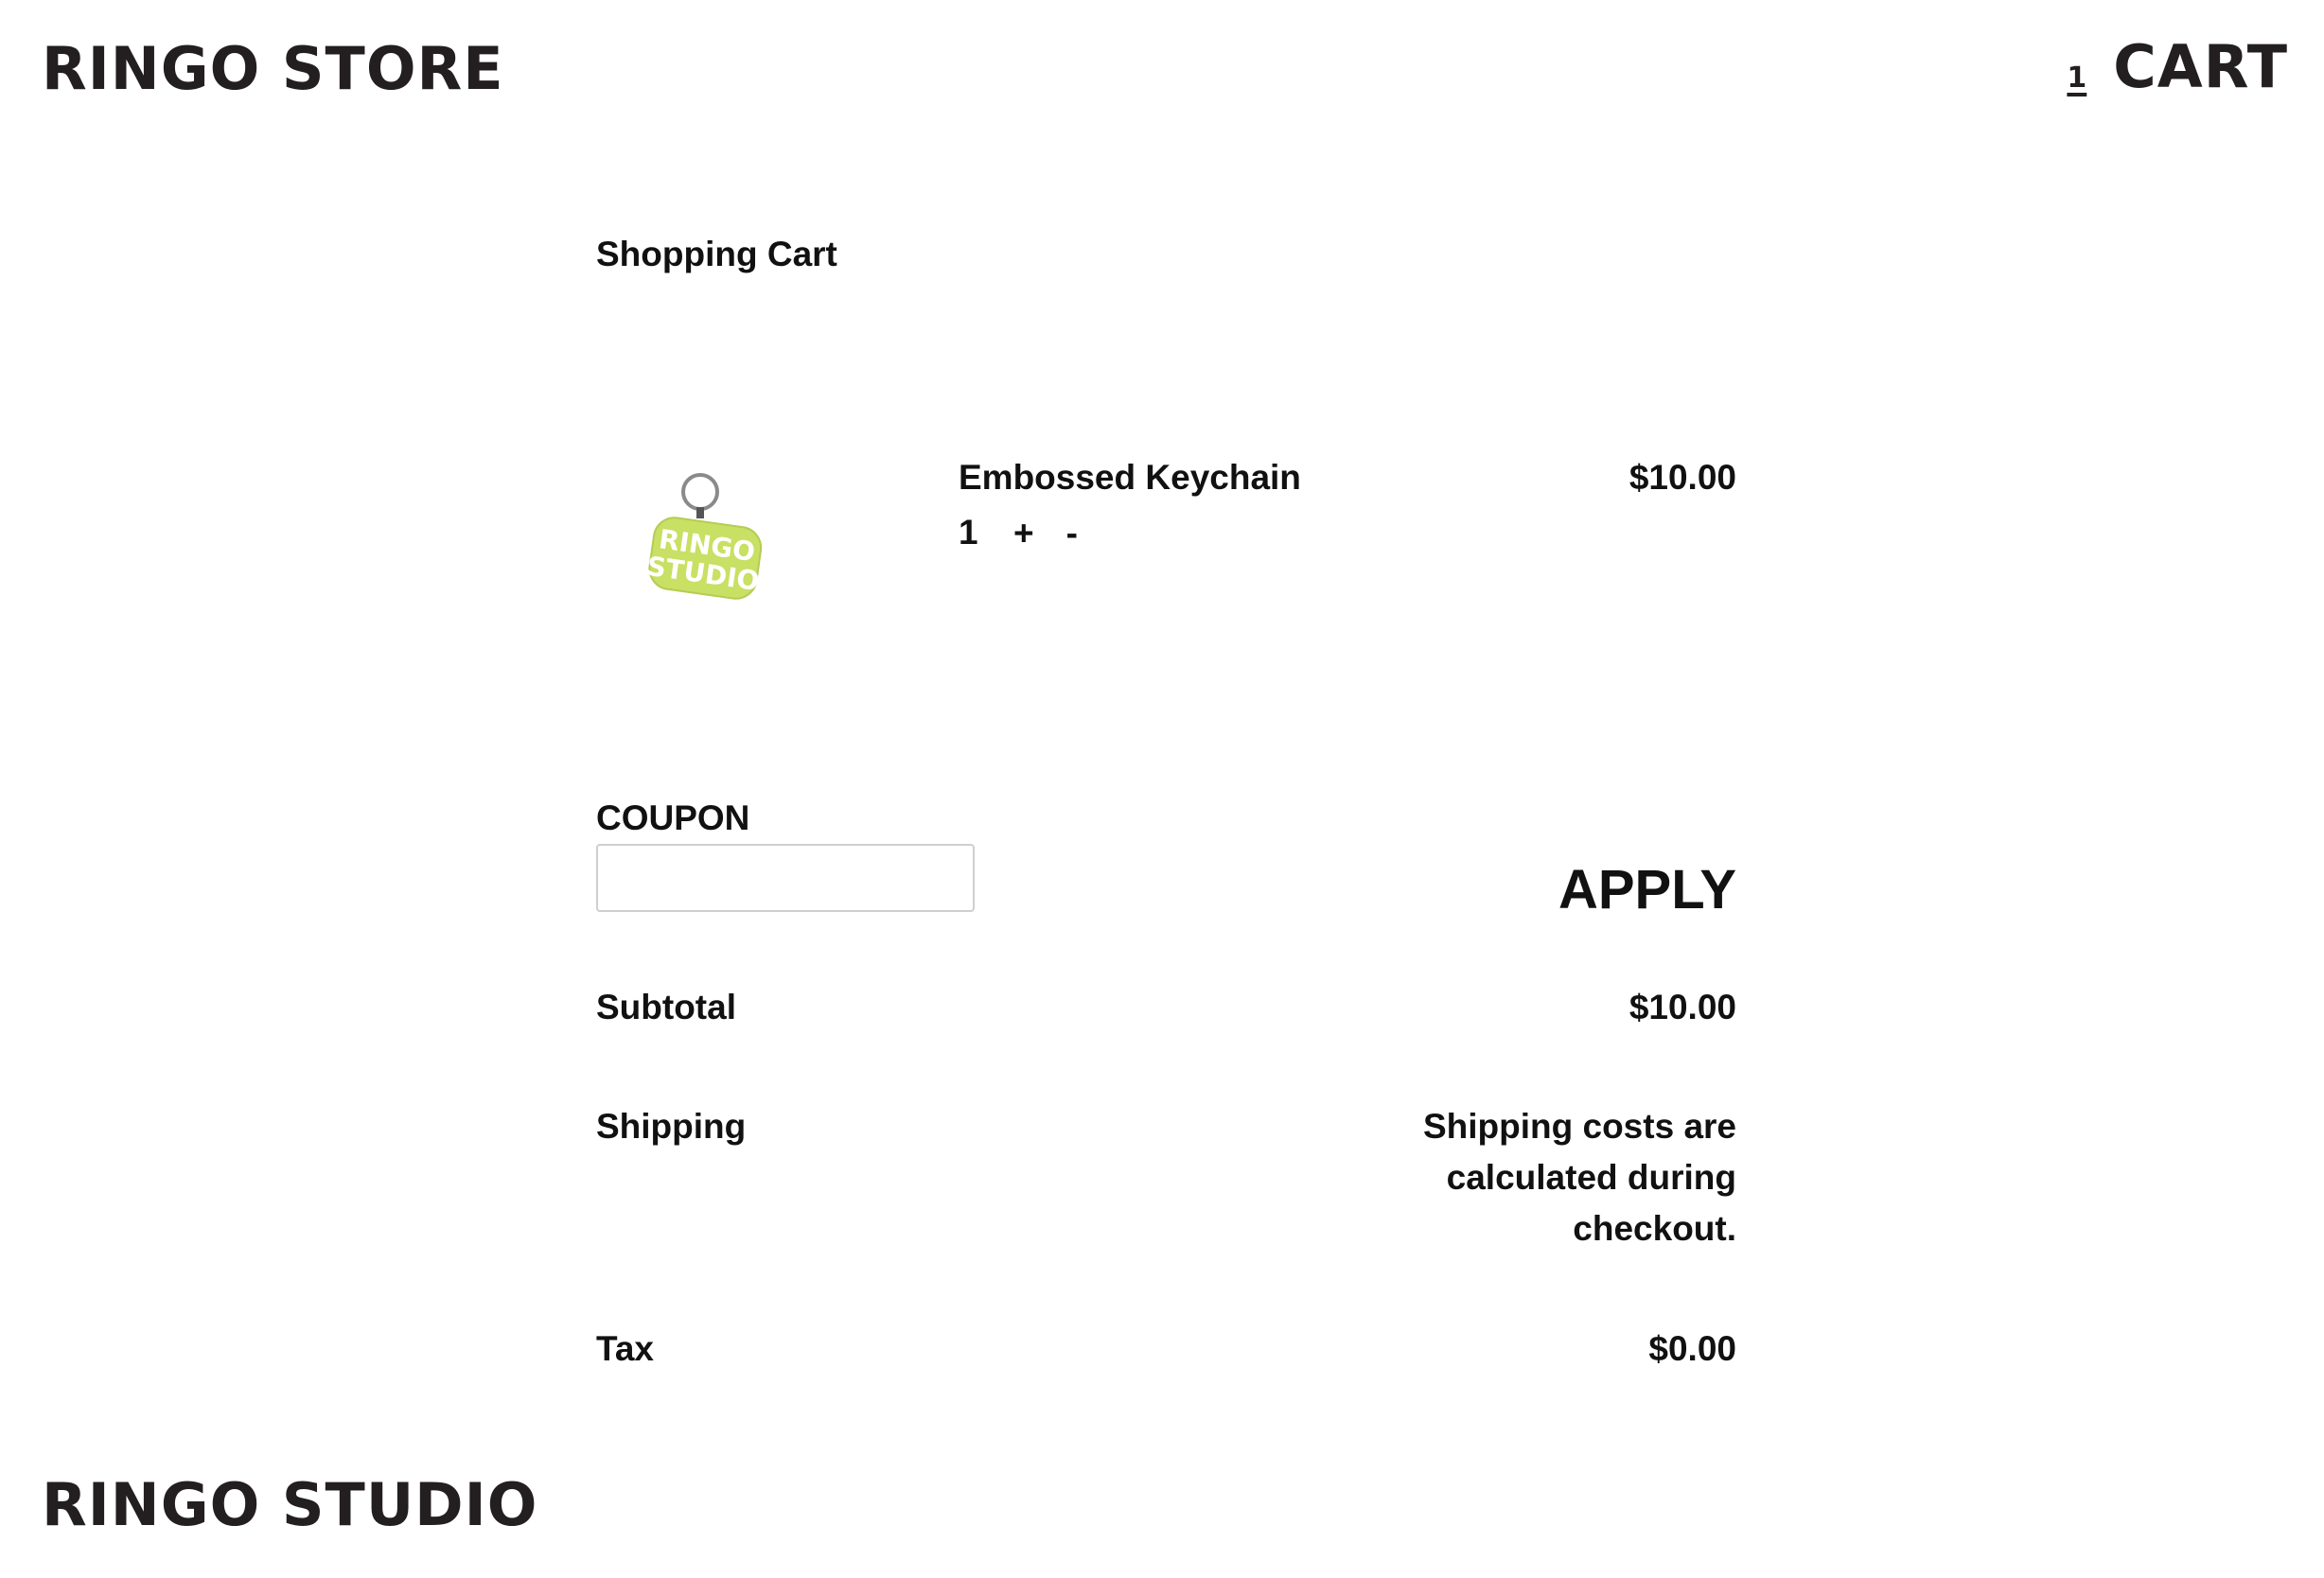  I want to click on store-logo: RINGO STORE, so click(273, 69).